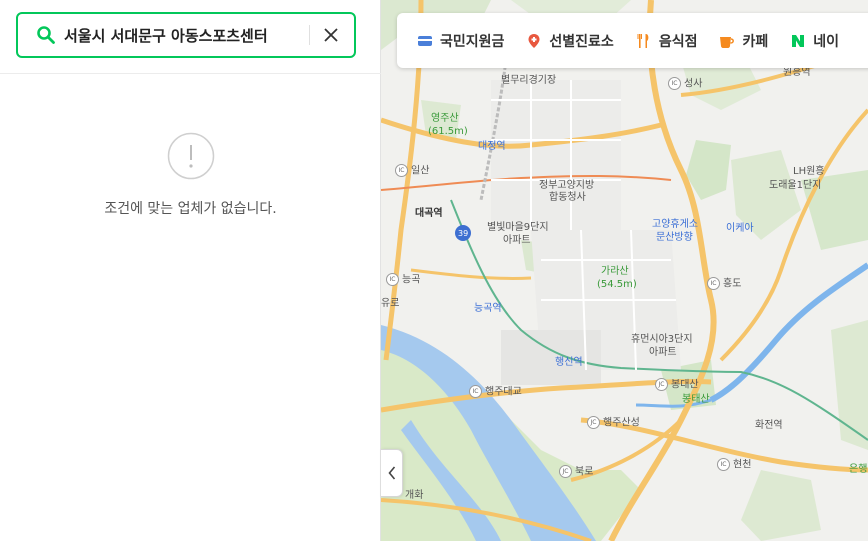 This screenshot has height=541, width=868. Describe the element at coordinates (797, 72) in the screenshot. I see `map-label: 원흥역` at that location.